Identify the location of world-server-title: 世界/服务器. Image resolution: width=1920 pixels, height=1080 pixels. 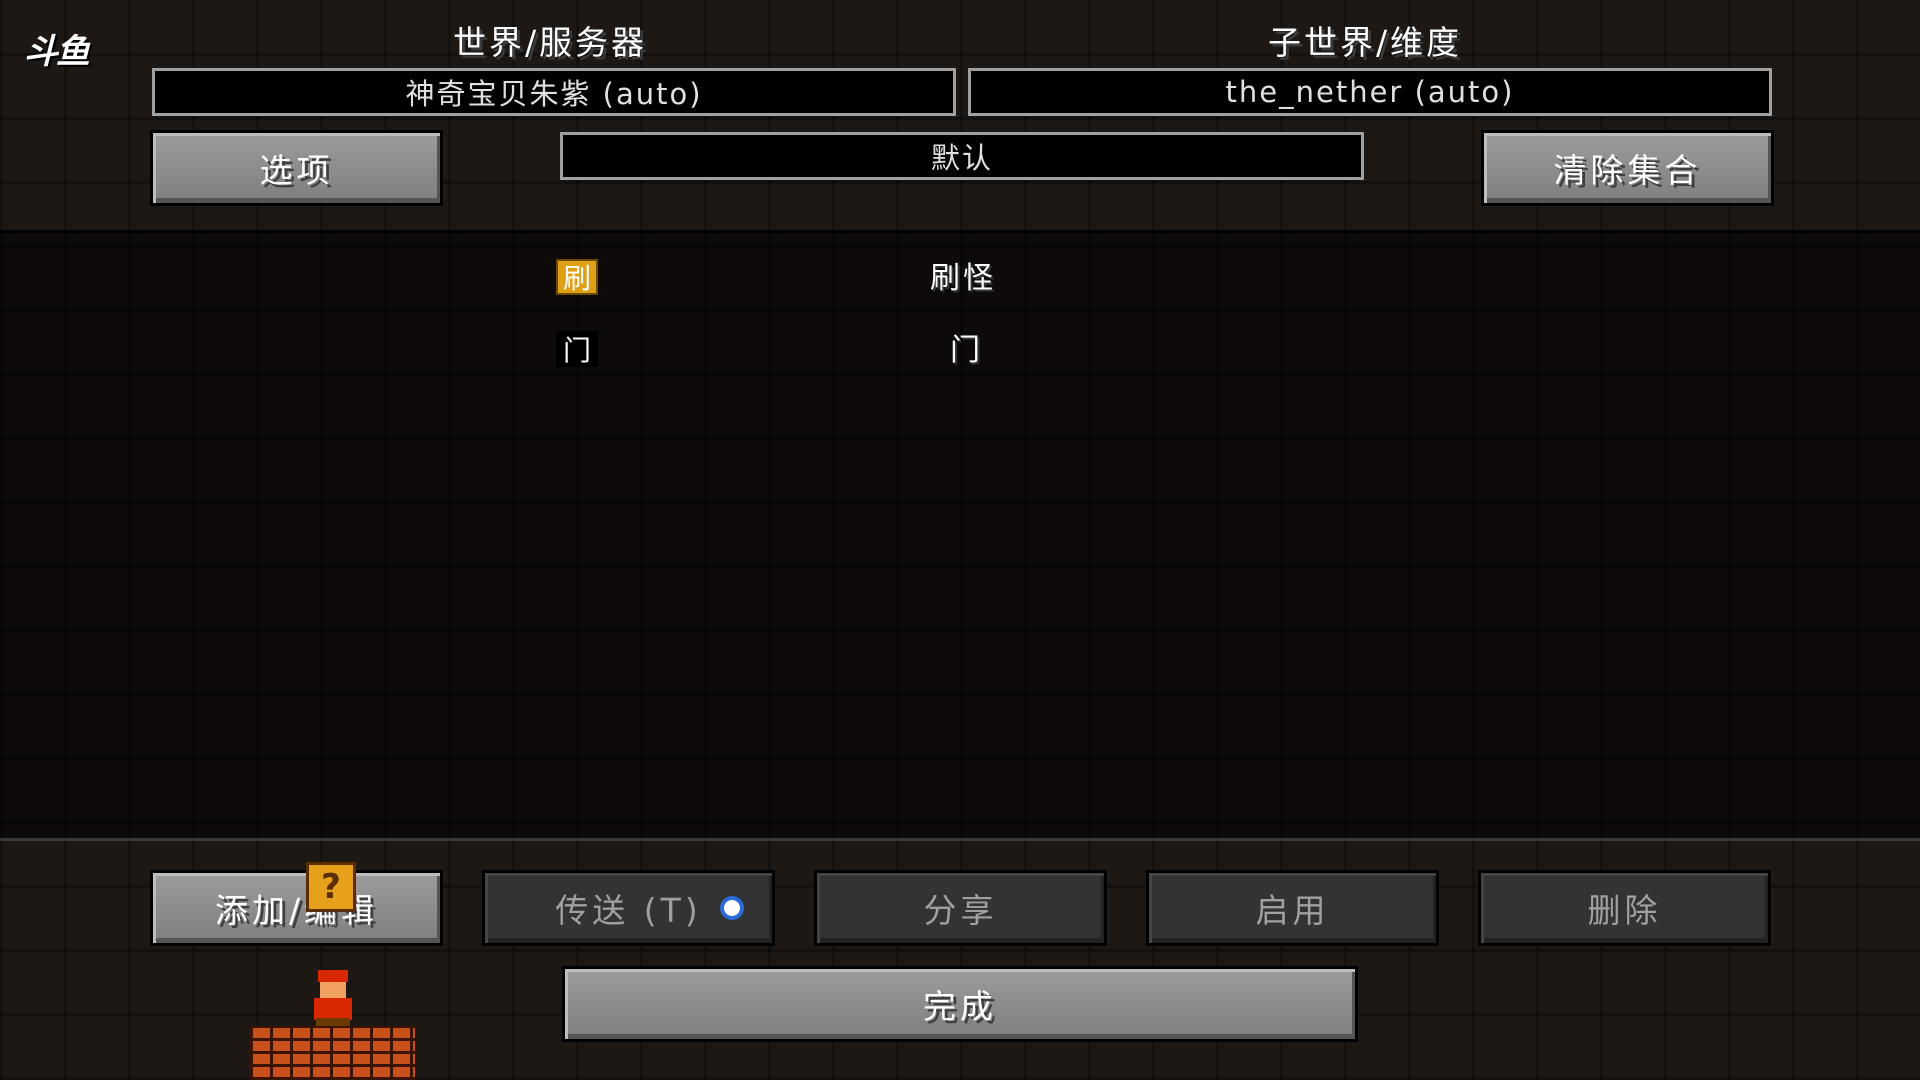
(550, 42).